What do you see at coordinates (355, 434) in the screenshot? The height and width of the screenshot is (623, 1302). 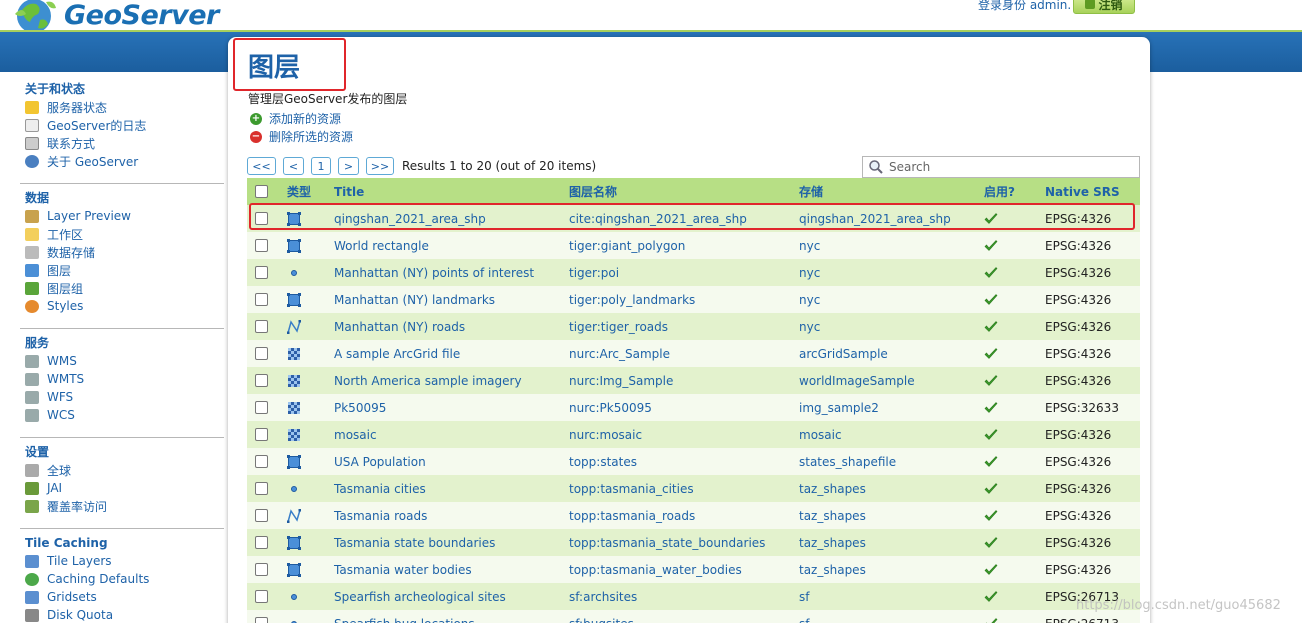 I see `layer-title-link: mosaic` at bounding box center [355, 434].